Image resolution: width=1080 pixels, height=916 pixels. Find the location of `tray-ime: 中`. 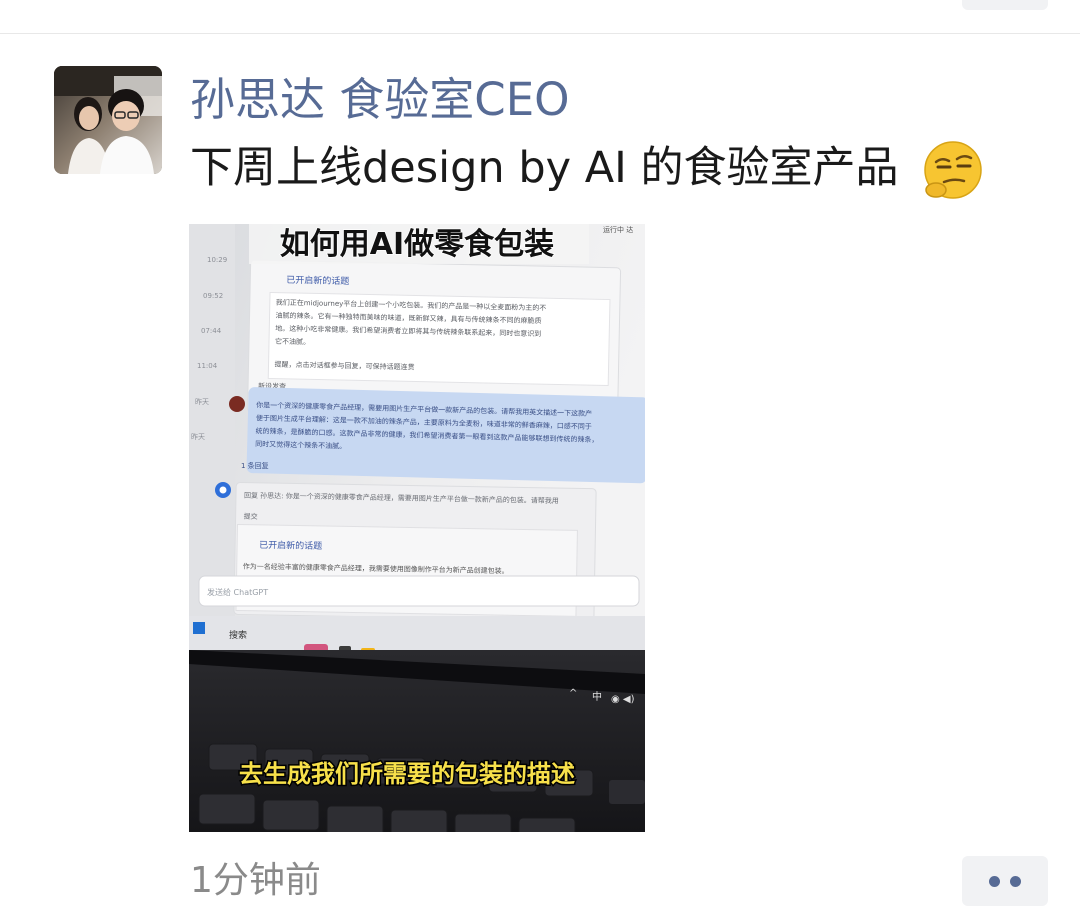

tray-ime: 中 is located at coordinates (597, 696).